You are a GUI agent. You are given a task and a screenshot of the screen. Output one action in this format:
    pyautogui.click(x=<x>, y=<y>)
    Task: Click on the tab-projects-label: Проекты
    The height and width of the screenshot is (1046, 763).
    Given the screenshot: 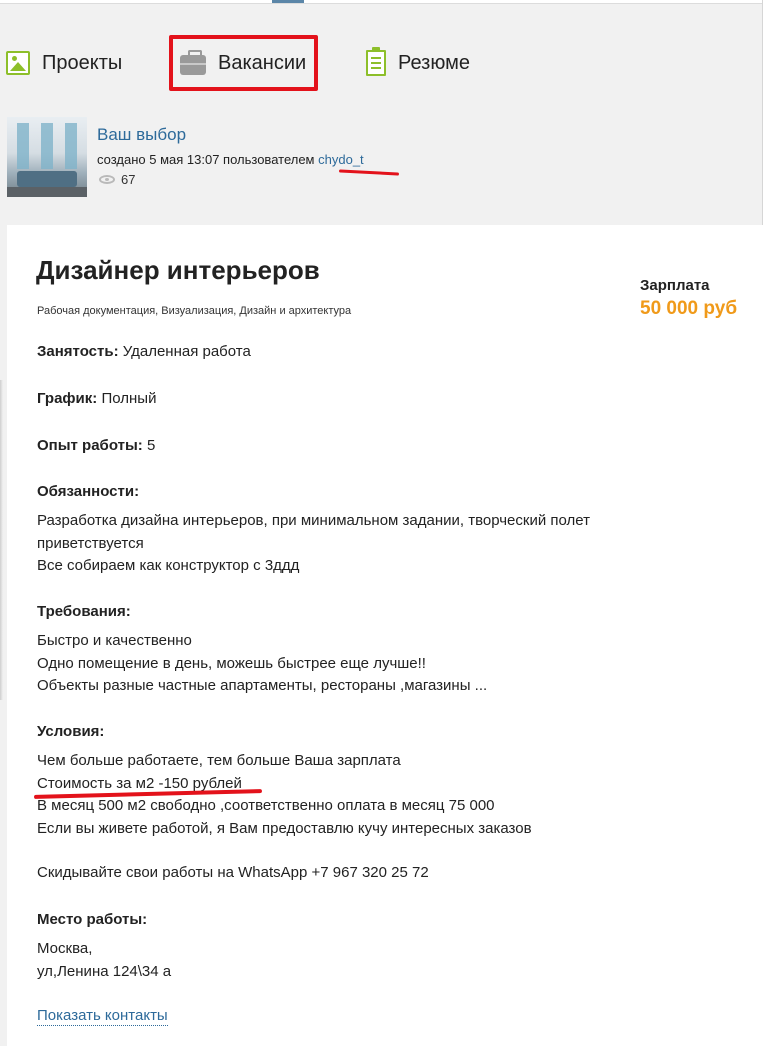 What is the action you would take?
    pyautogui.click(x=82, y=62)
    